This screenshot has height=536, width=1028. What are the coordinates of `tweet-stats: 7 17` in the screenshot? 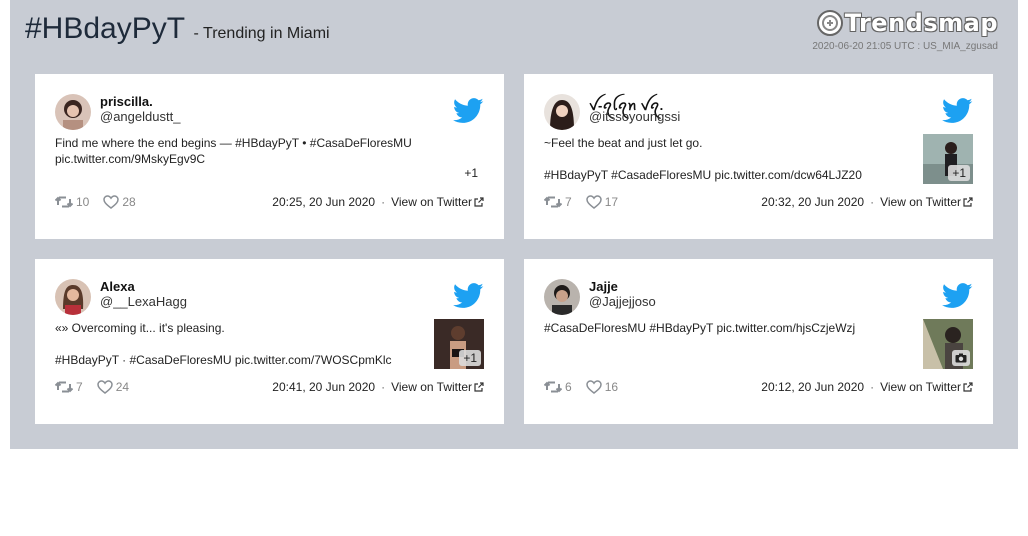 It's located at (588, 202).